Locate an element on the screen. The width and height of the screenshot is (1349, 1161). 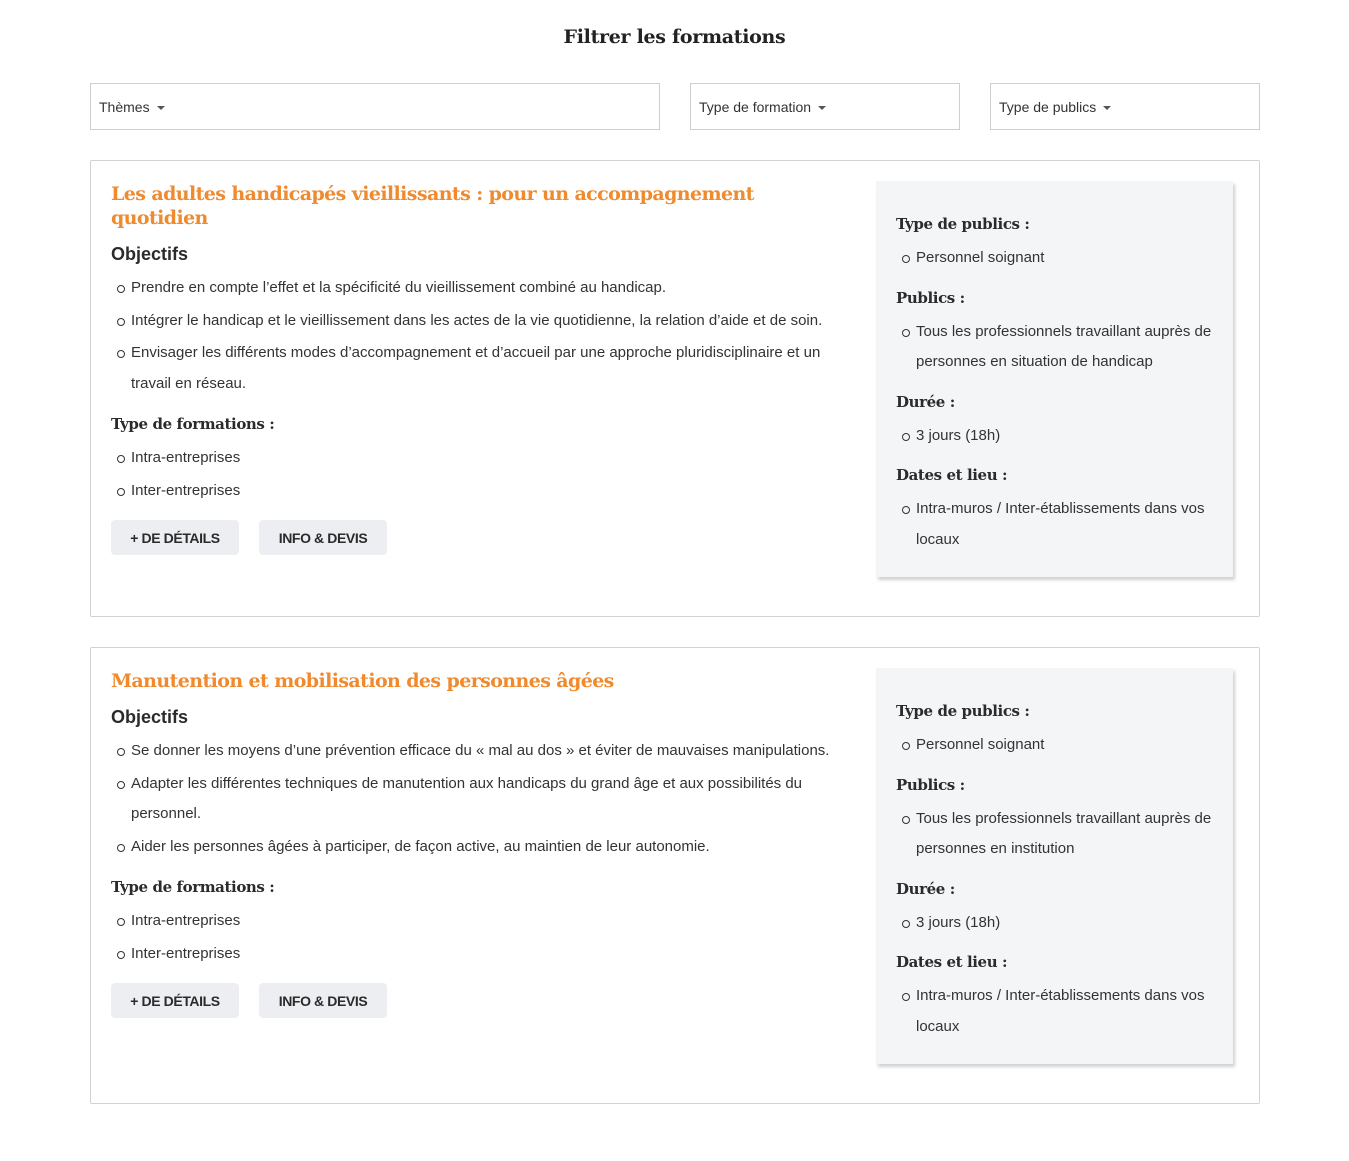
themes-dropdown-label: Thèmes is located at coordinates (124, 106).